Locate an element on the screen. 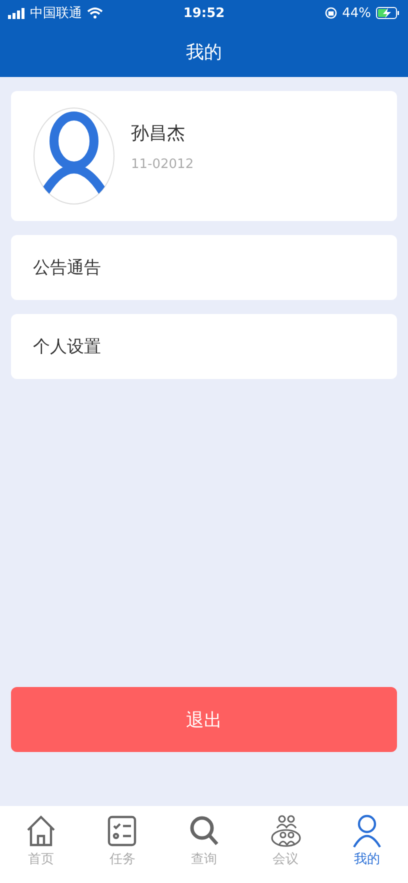 This screenshot has height=883, width=408. carrier-name: 中国联通 is located at coordinates (56, 13).